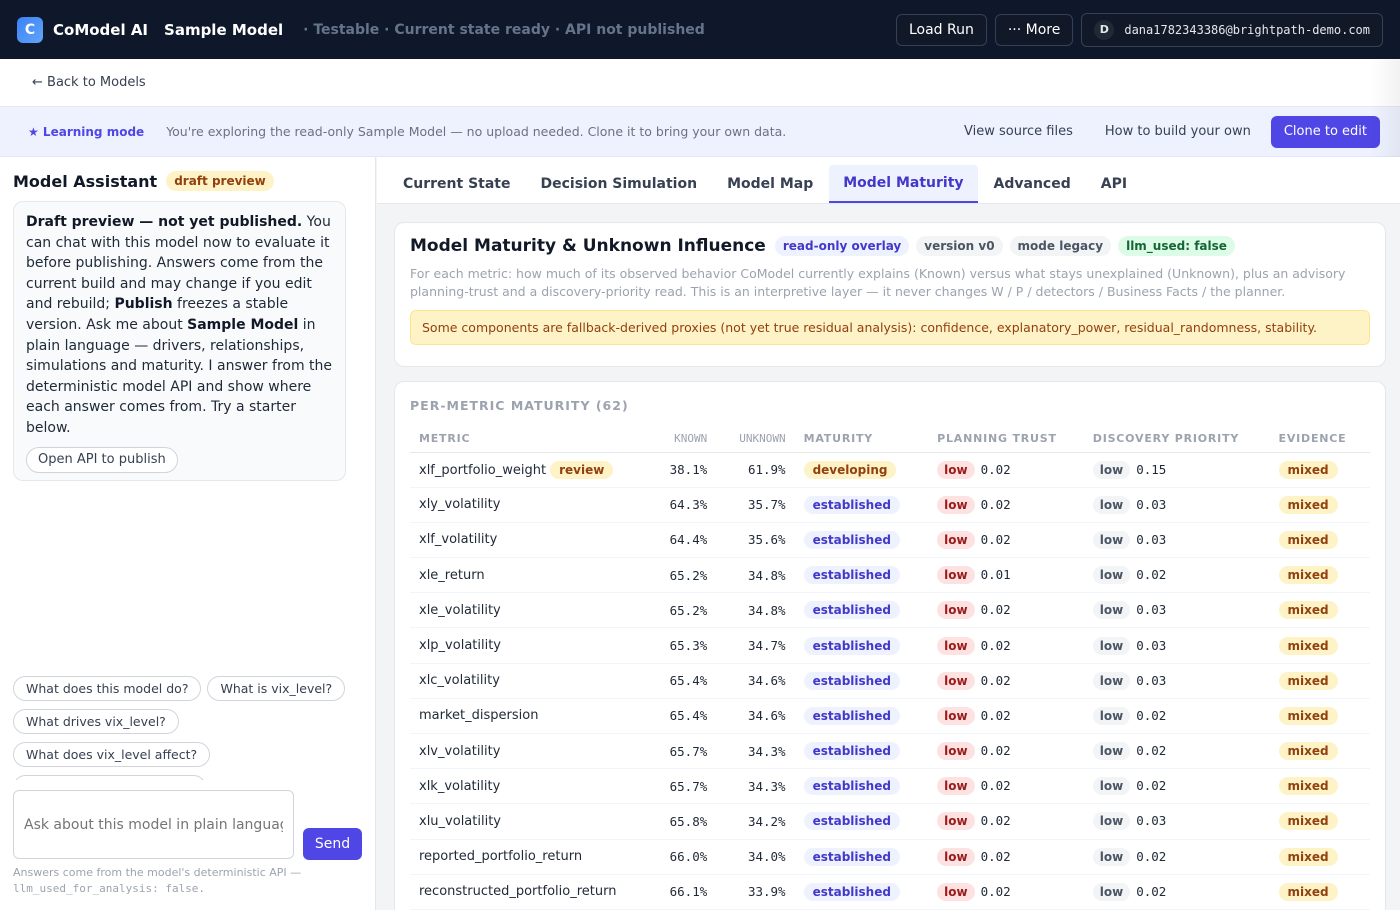 The image size is (1400, 910). I want to click on known-cell: 65.2%, so click(686, 610).